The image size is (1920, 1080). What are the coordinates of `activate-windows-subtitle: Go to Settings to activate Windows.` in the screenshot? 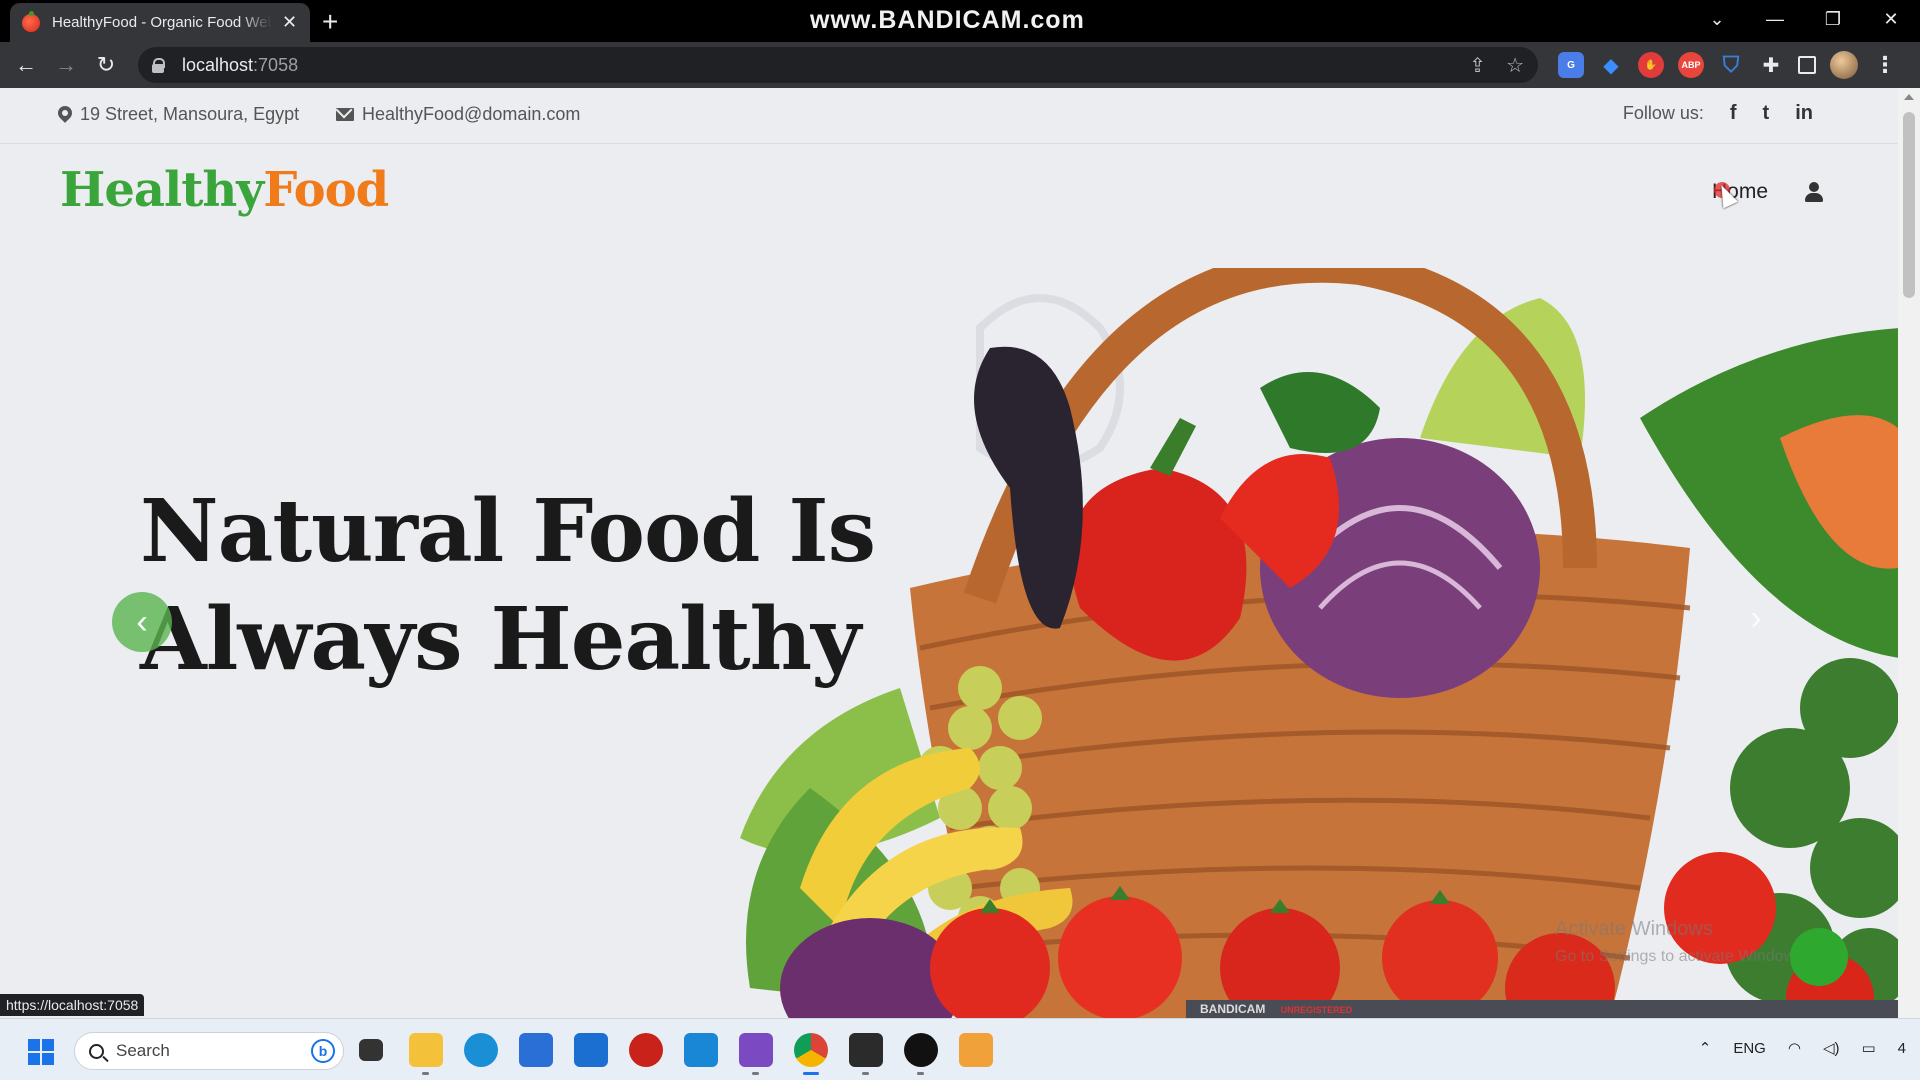 It's located at (1681, 956).